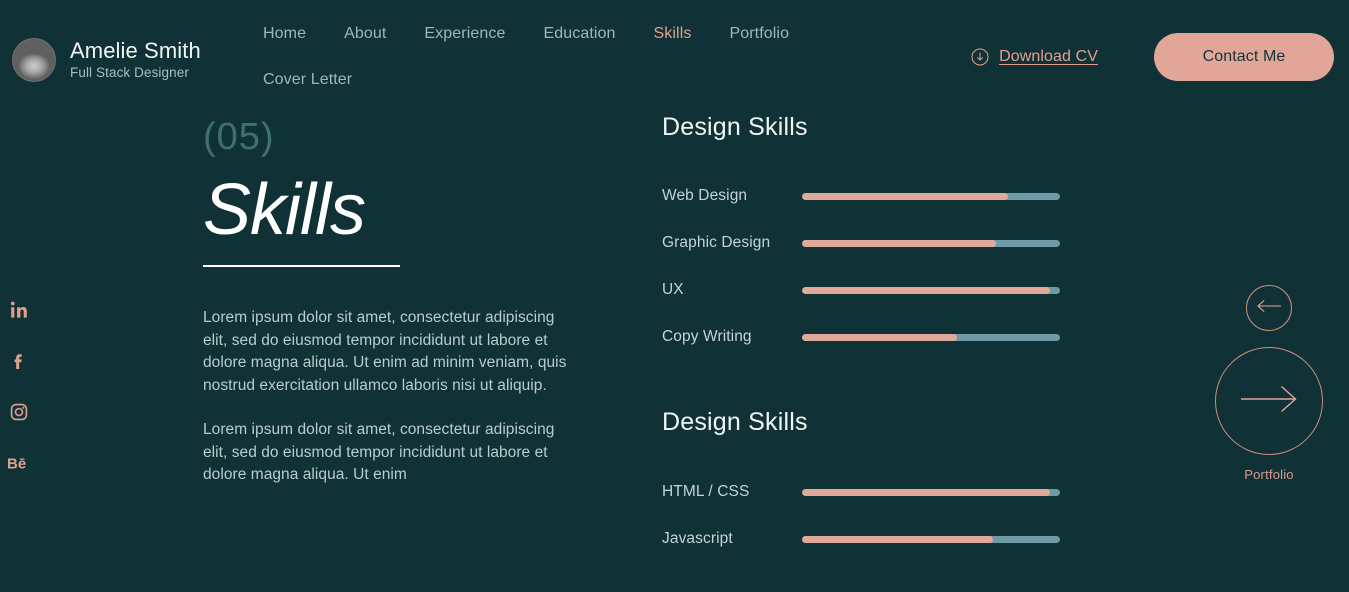 Image resolution: width=1349 pixels, height=592 pixels. What do you see at coordinates (735, 127) in the screenshot?
I see `skills-group-1-title: Design Skills` at bounding box center [735, 127].